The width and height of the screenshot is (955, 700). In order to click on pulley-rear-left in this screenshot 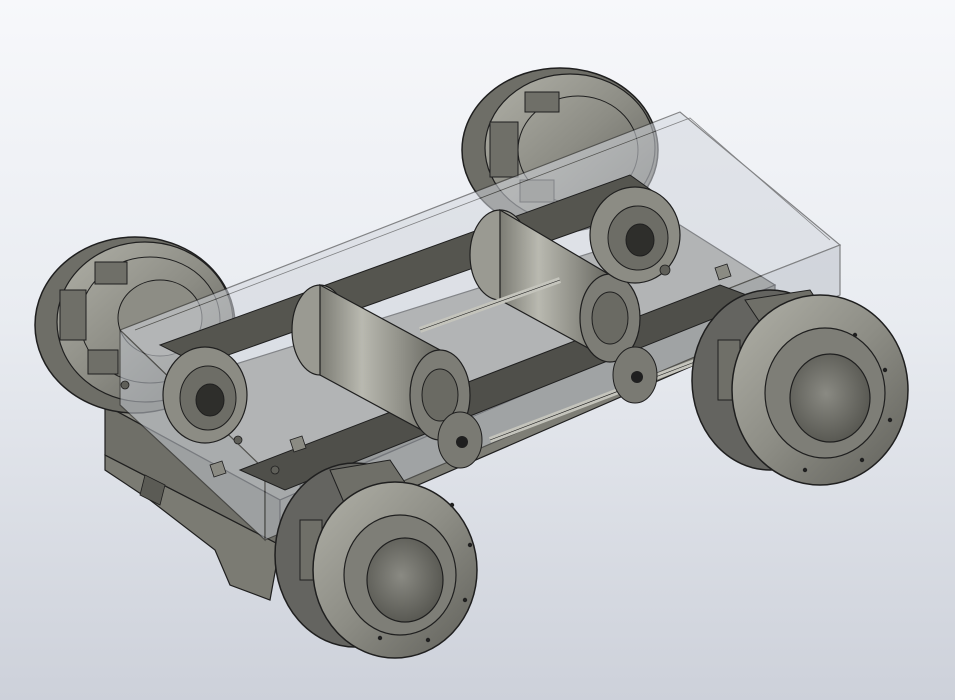, I will do `click(205, 395)`.